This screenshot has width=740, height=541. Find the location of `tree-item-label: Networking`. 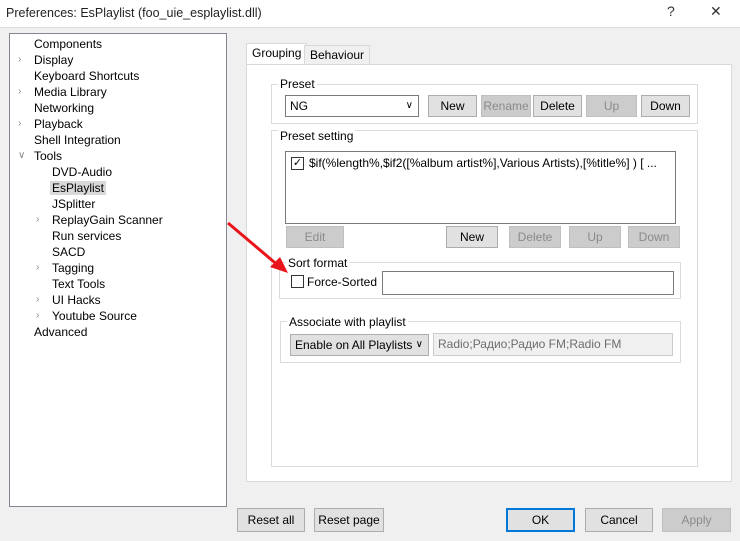

tree-item-label: Networking is located at coordinates (64, 108).